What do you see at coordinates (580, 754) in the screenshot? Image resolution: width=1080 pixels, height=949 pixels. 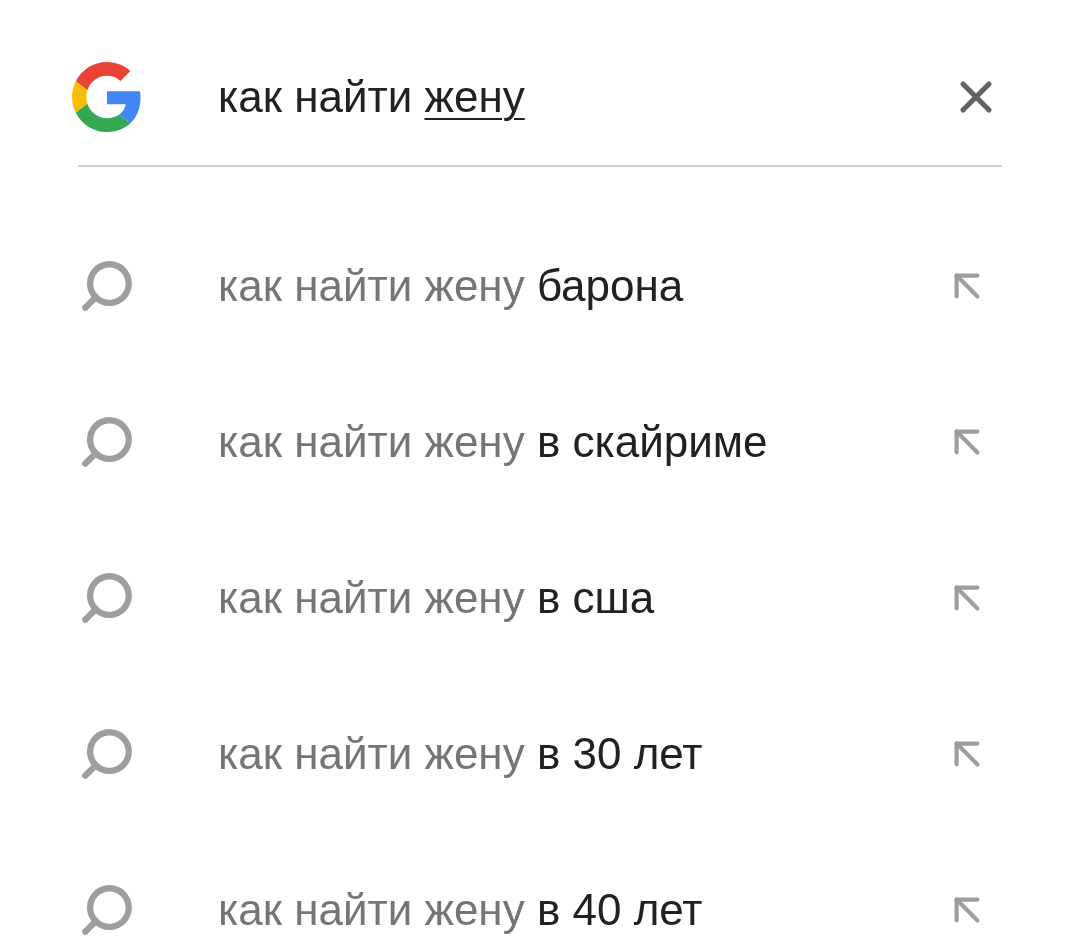 I see `suggestion-link: как найти жену в 30 лет` at bounding box center [580, 754].